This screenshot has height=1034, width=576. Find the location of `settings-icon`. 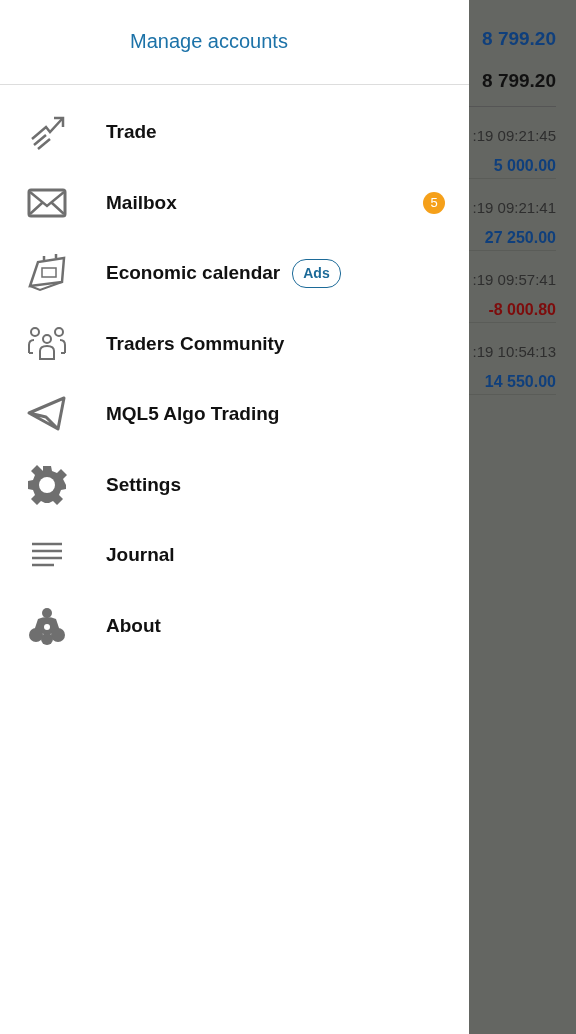

settings-icon is located at coordinates (47, 484).